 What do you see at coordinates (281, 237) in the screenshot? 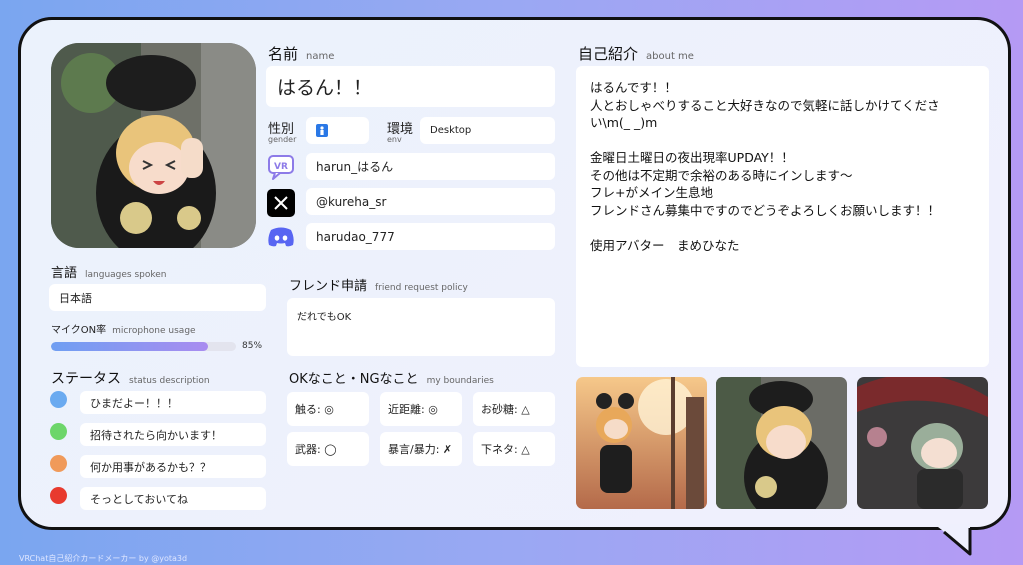
I see `discord-icon` at bounding box center [281, 237].